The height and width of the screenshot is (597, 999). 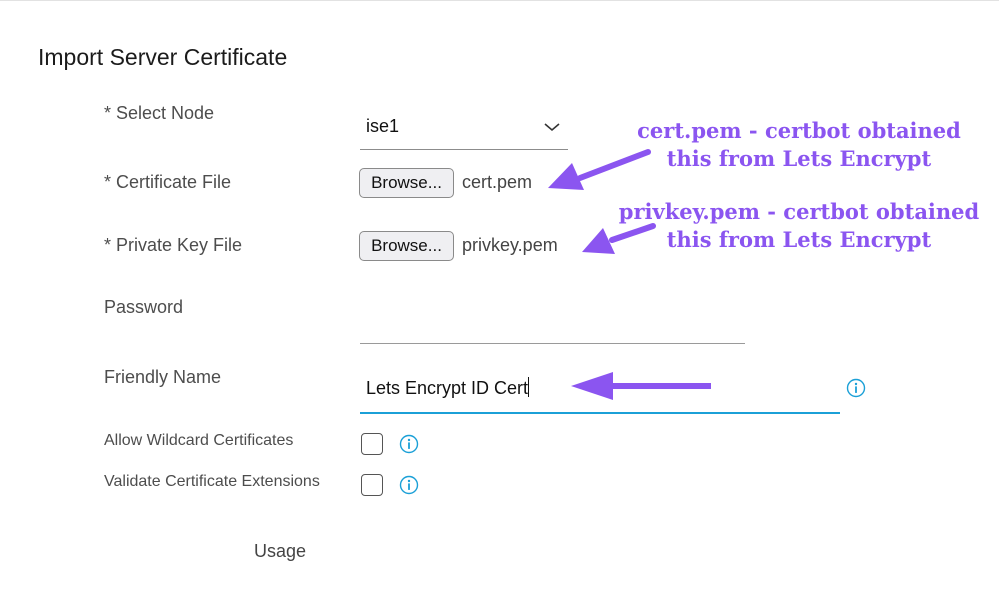 I want to click on privkey-arrow-icon, so click(x=619, y=238).